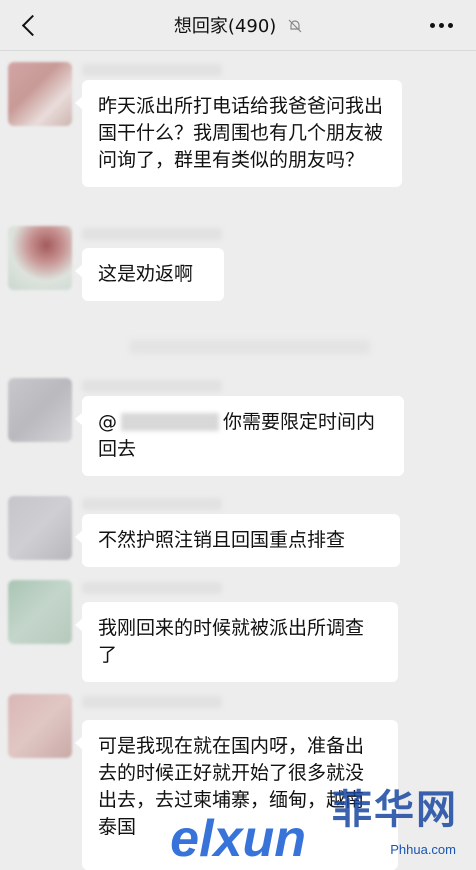  Describe the element at coordinates (443, 25) in the screenshot. I see `more-button` at that location.